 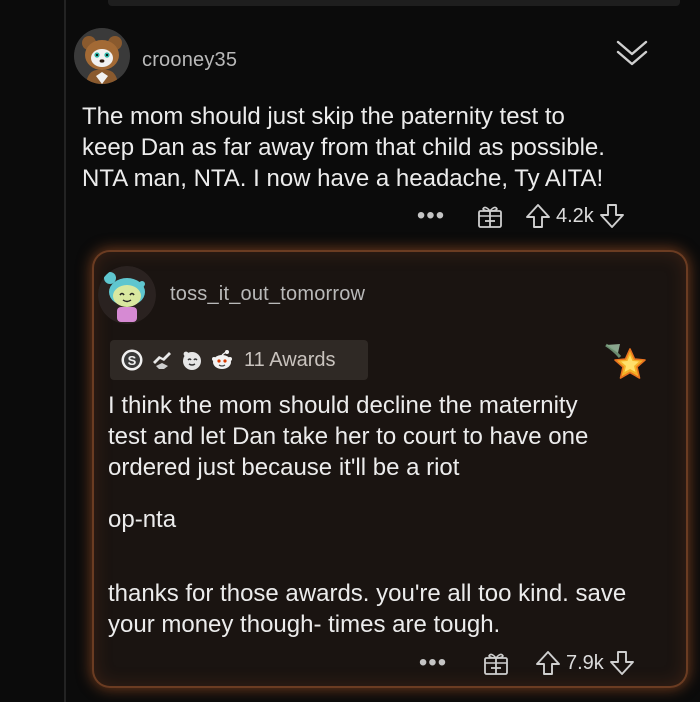 I want to click on snoo-award-icon, so click(x=222, y=360).